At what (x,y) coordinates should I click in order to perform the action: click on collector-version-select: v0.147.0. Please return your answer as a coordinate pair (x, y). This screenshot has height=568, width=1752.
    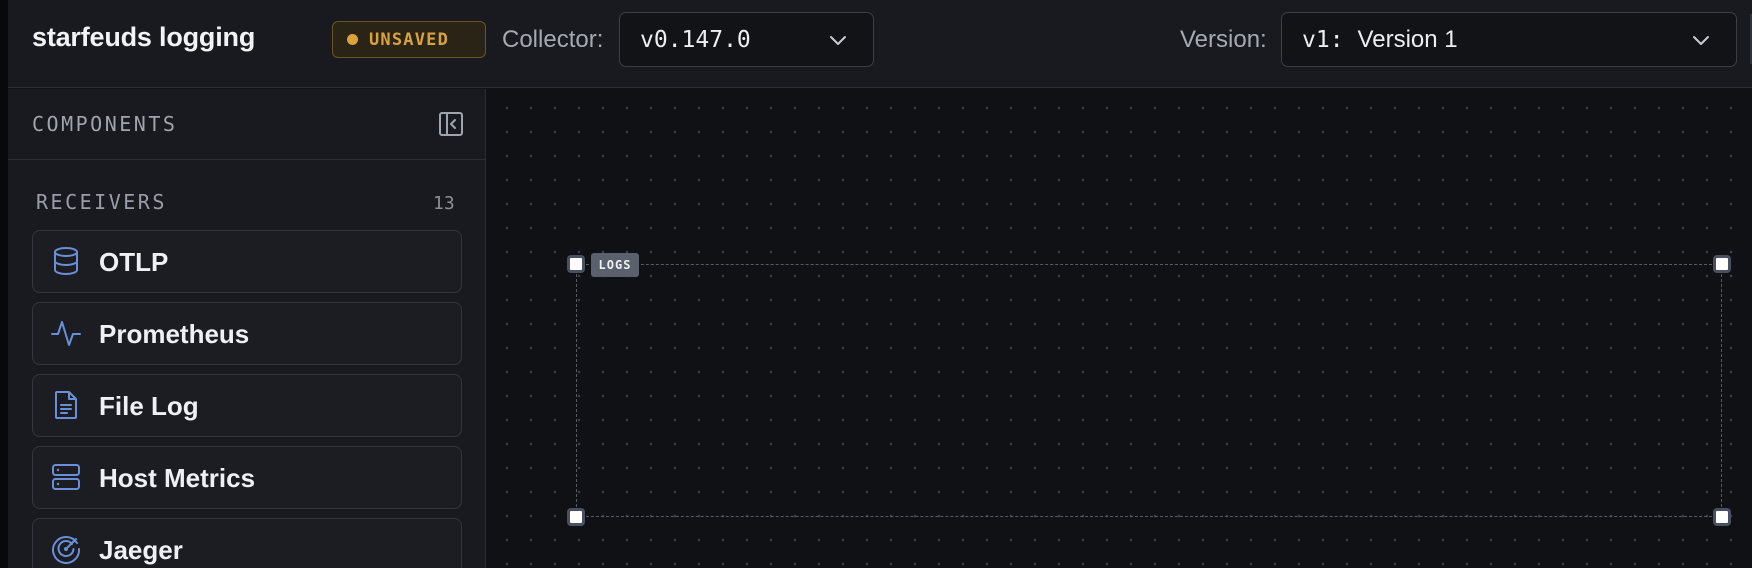
    Looking at the image, I should click on (746, 39).